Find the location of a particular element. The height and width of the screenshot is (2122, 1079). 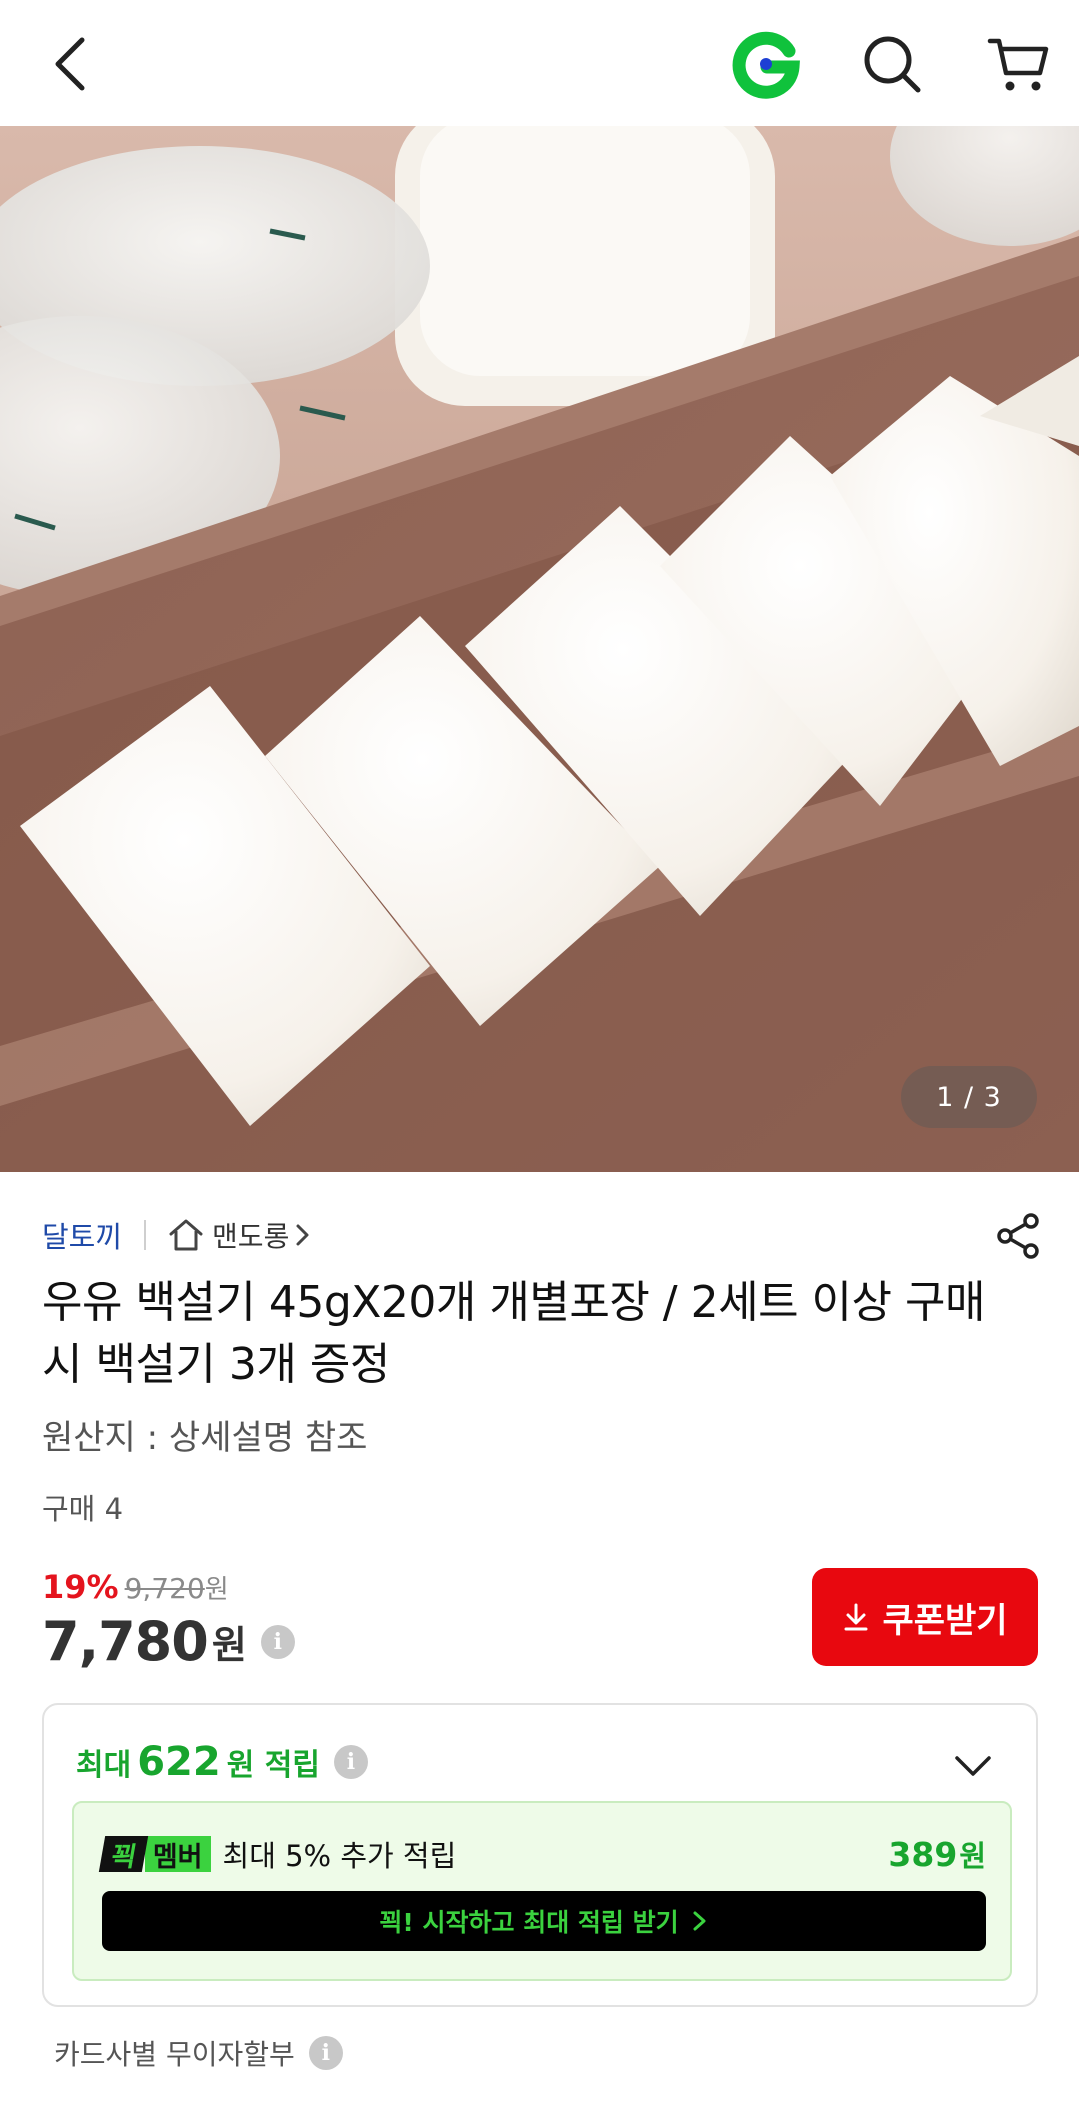

original-price-unit: 원 is located at coordinates (216, 1590).